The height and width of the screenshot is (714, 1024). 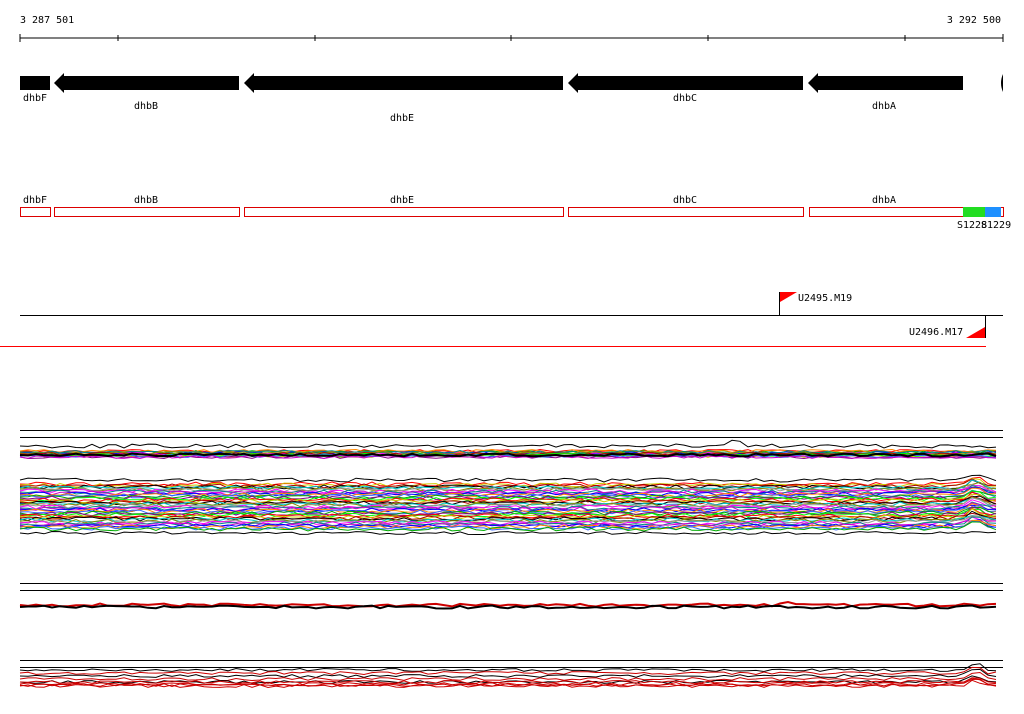 I want to click on feature-label-dhbE: dhbE, so click(x=402, y=200).